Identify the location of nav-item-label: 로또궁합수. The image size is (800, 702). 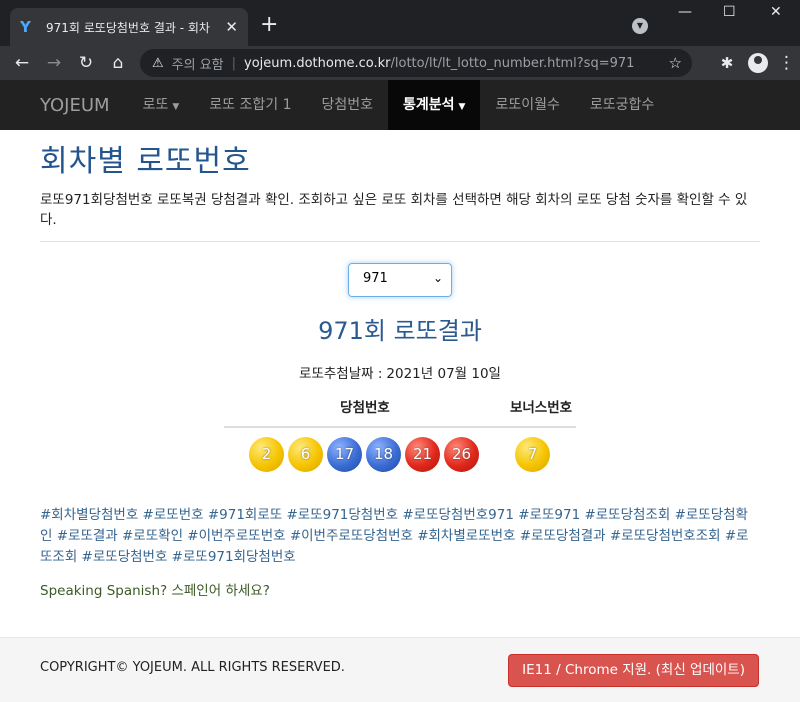
(622, 105).